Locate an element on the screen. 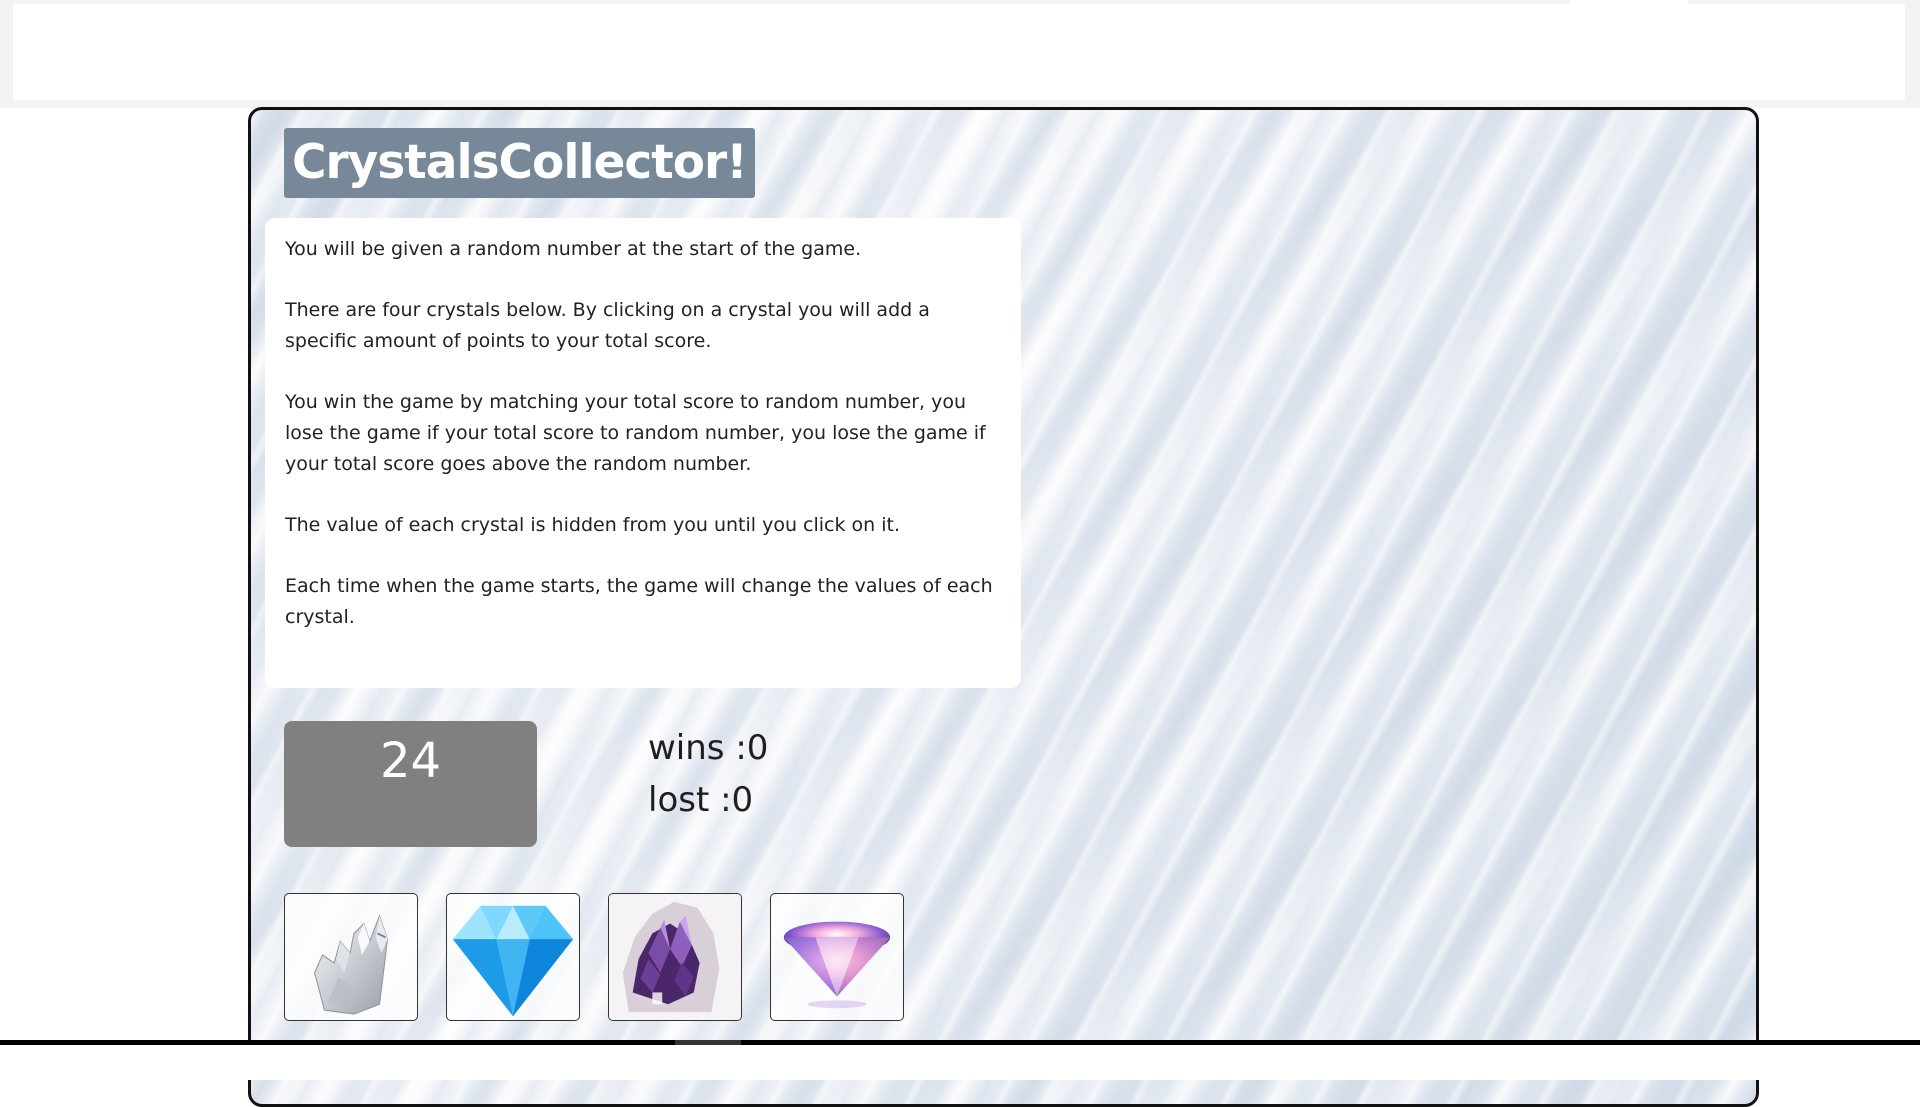 The width and height of the screenshot is (1920, 1107). blue-diamond-icon is located at coordinates (513, 961).